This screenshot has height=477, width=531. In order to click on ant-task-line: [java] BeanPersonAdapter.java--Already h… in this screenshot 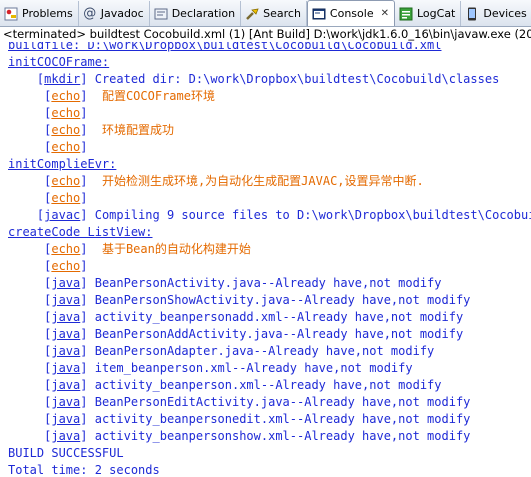, I will do `click(239, 351)`.